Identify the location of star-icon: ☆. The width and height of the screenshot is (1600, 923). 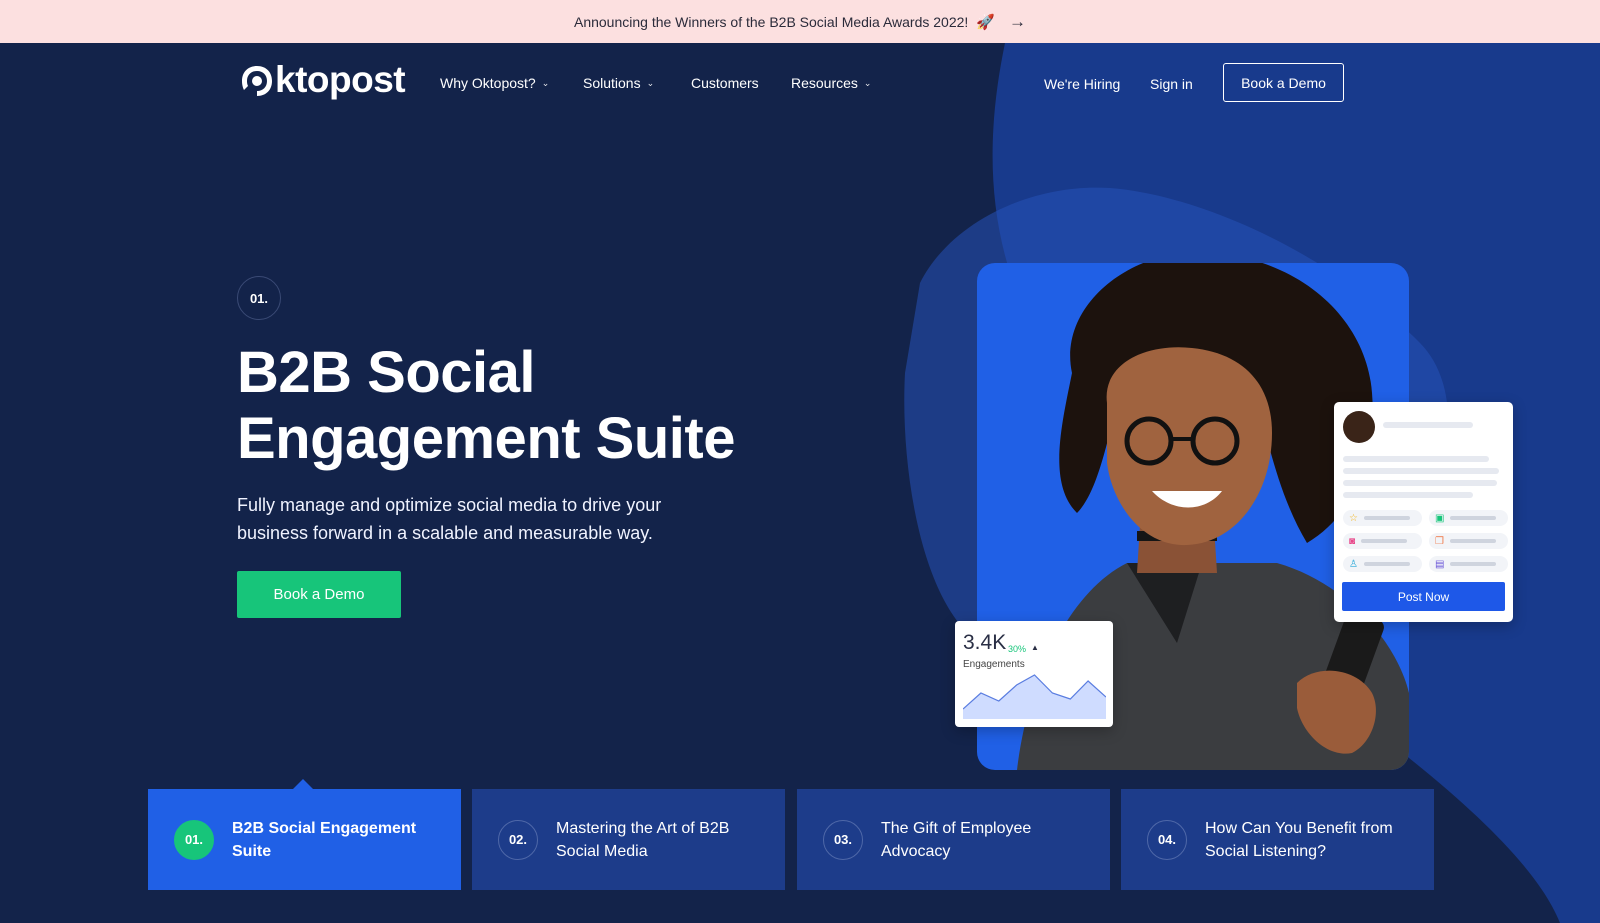
(1353, 518).